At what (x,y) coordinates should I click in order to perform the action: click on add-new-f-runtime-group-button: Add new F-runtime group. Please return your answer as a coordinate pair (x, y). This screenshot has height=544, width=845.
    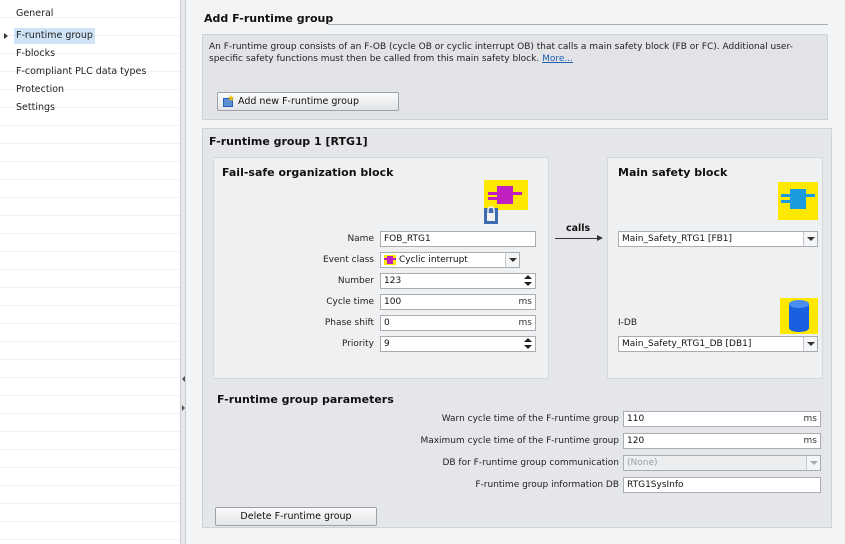
    Looking at the image, I should click on (308, 101).